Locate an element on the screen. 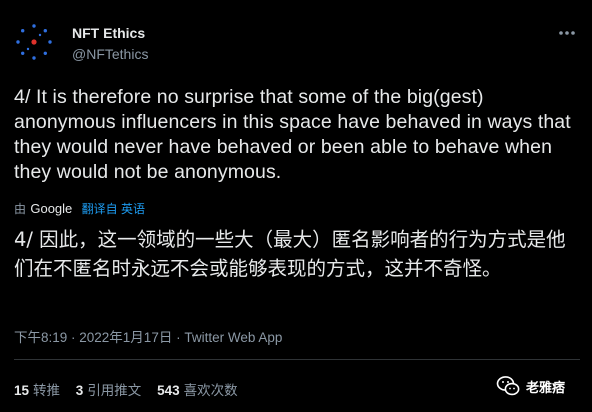  quote-tweets-count: 3 is located at coordinates (79, 390).